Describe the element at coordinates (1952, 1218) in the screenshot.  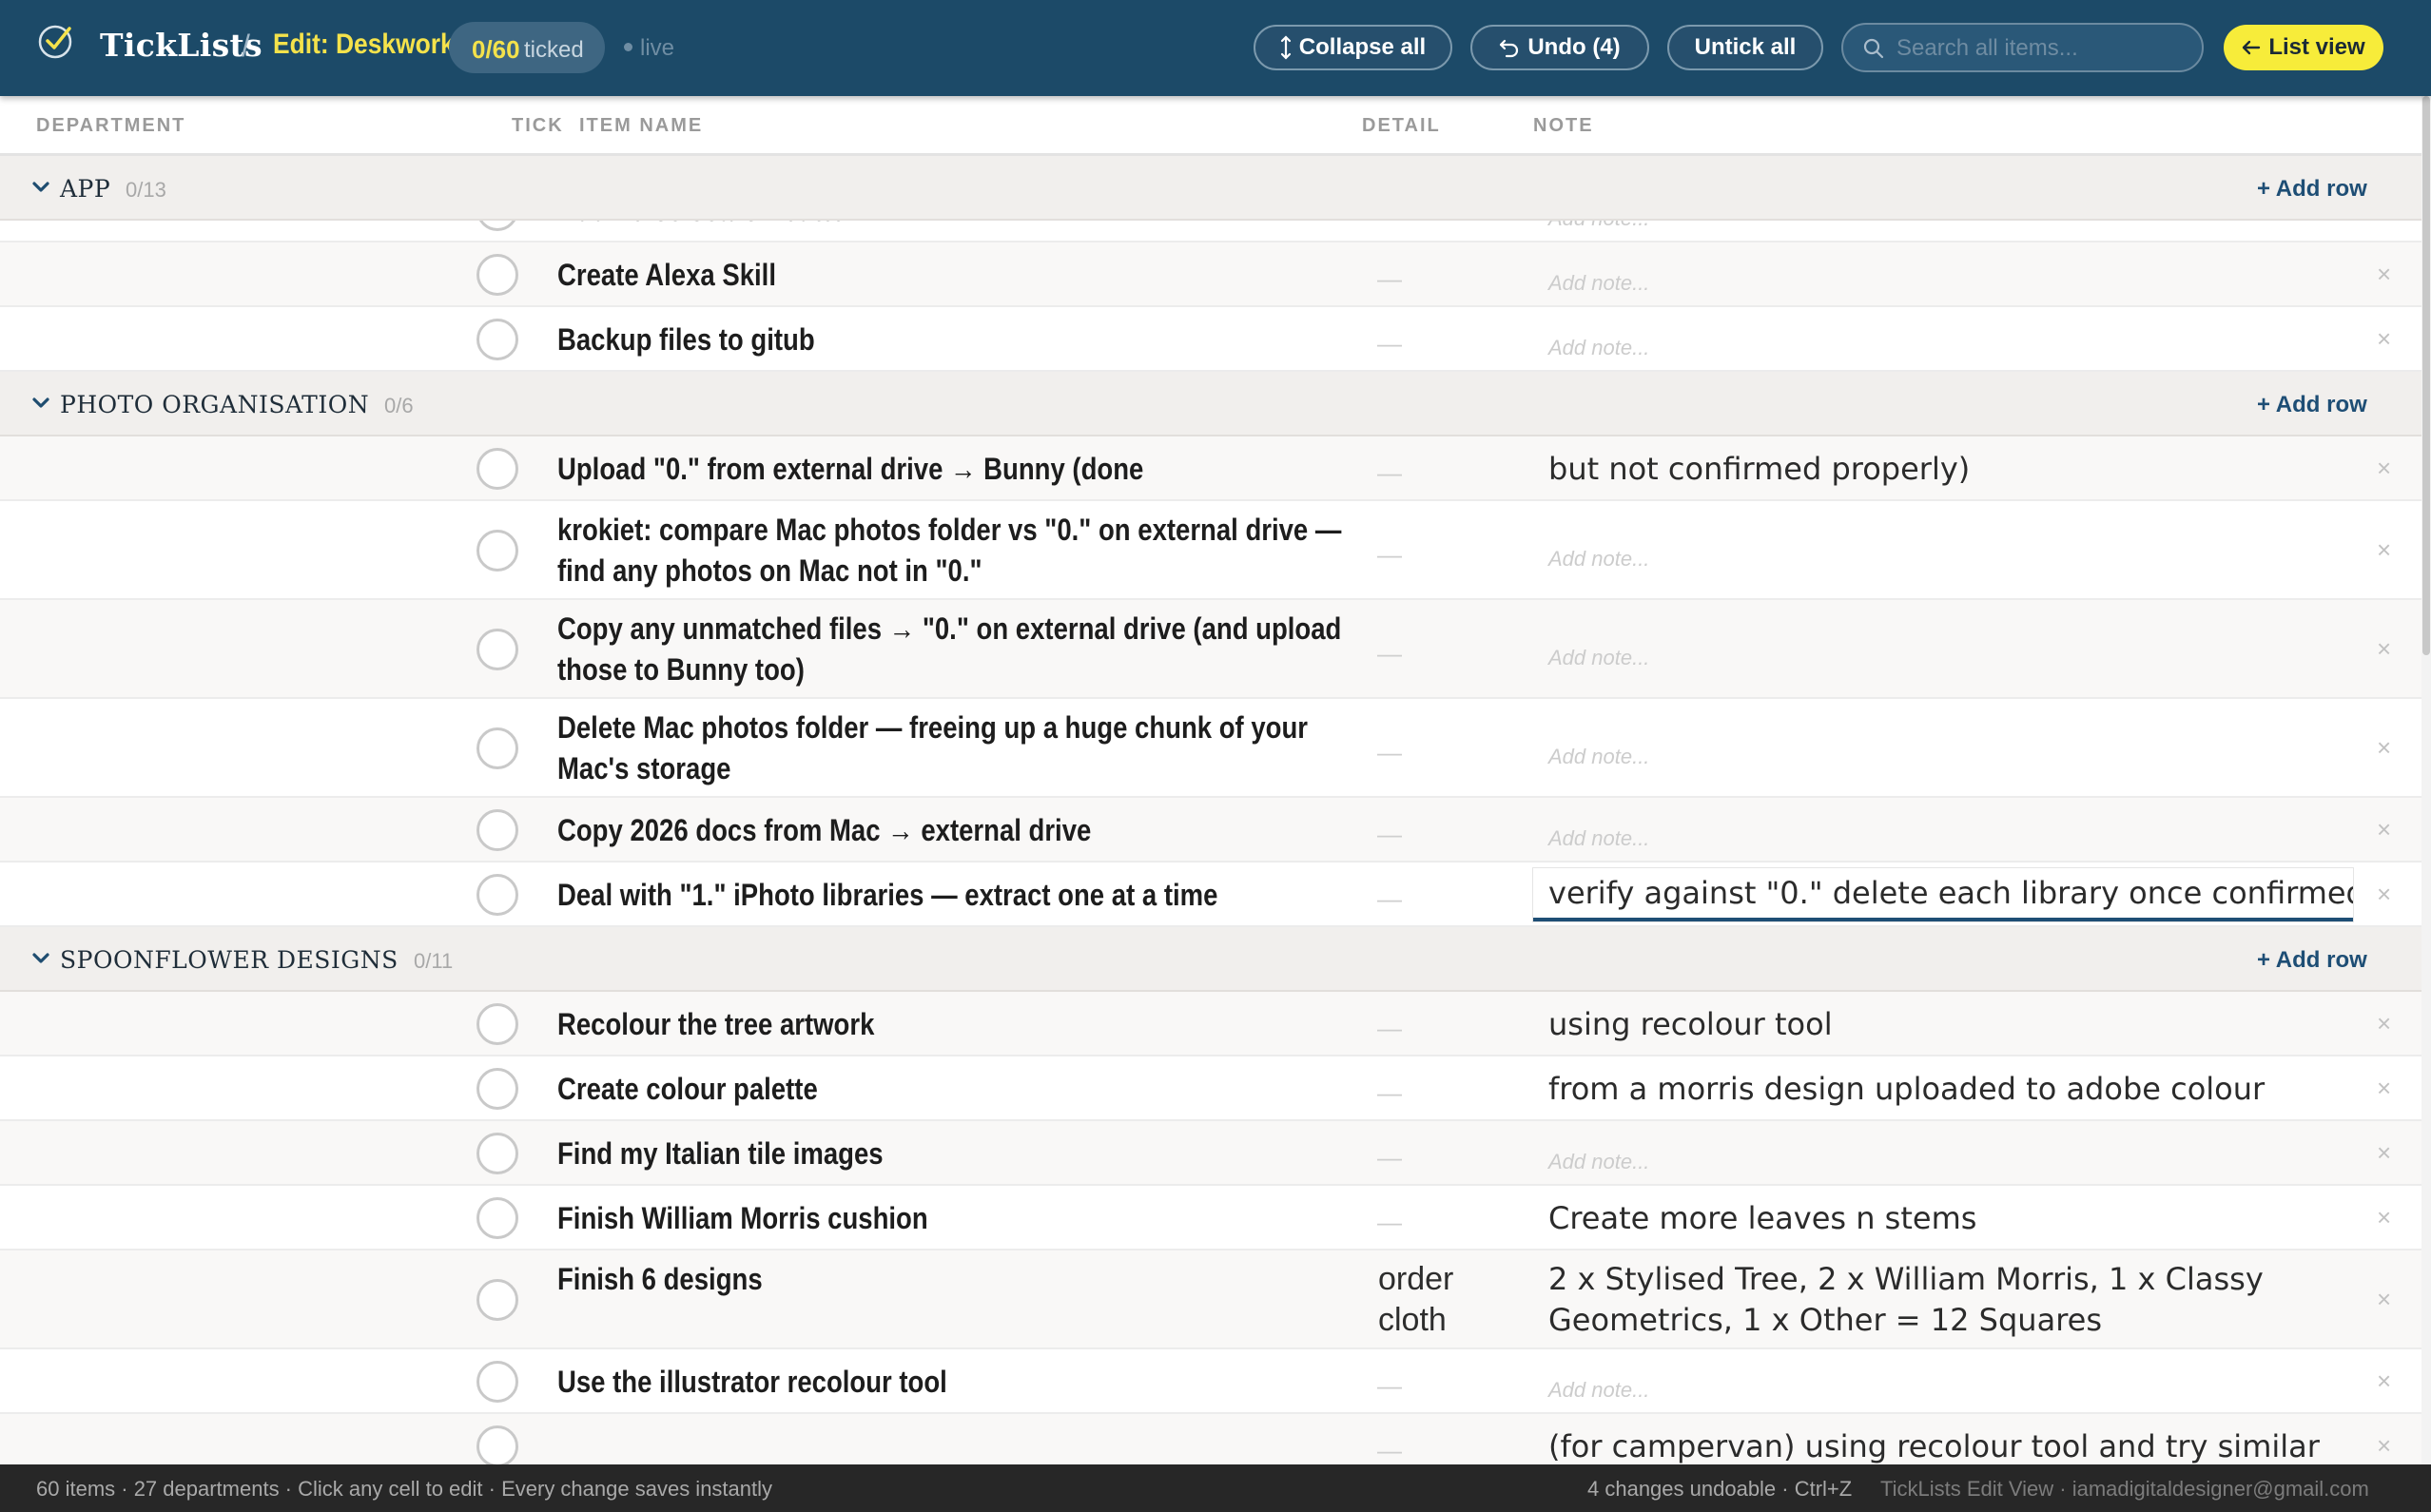
I see `note-cell: Create more leaves n stems` at that location.